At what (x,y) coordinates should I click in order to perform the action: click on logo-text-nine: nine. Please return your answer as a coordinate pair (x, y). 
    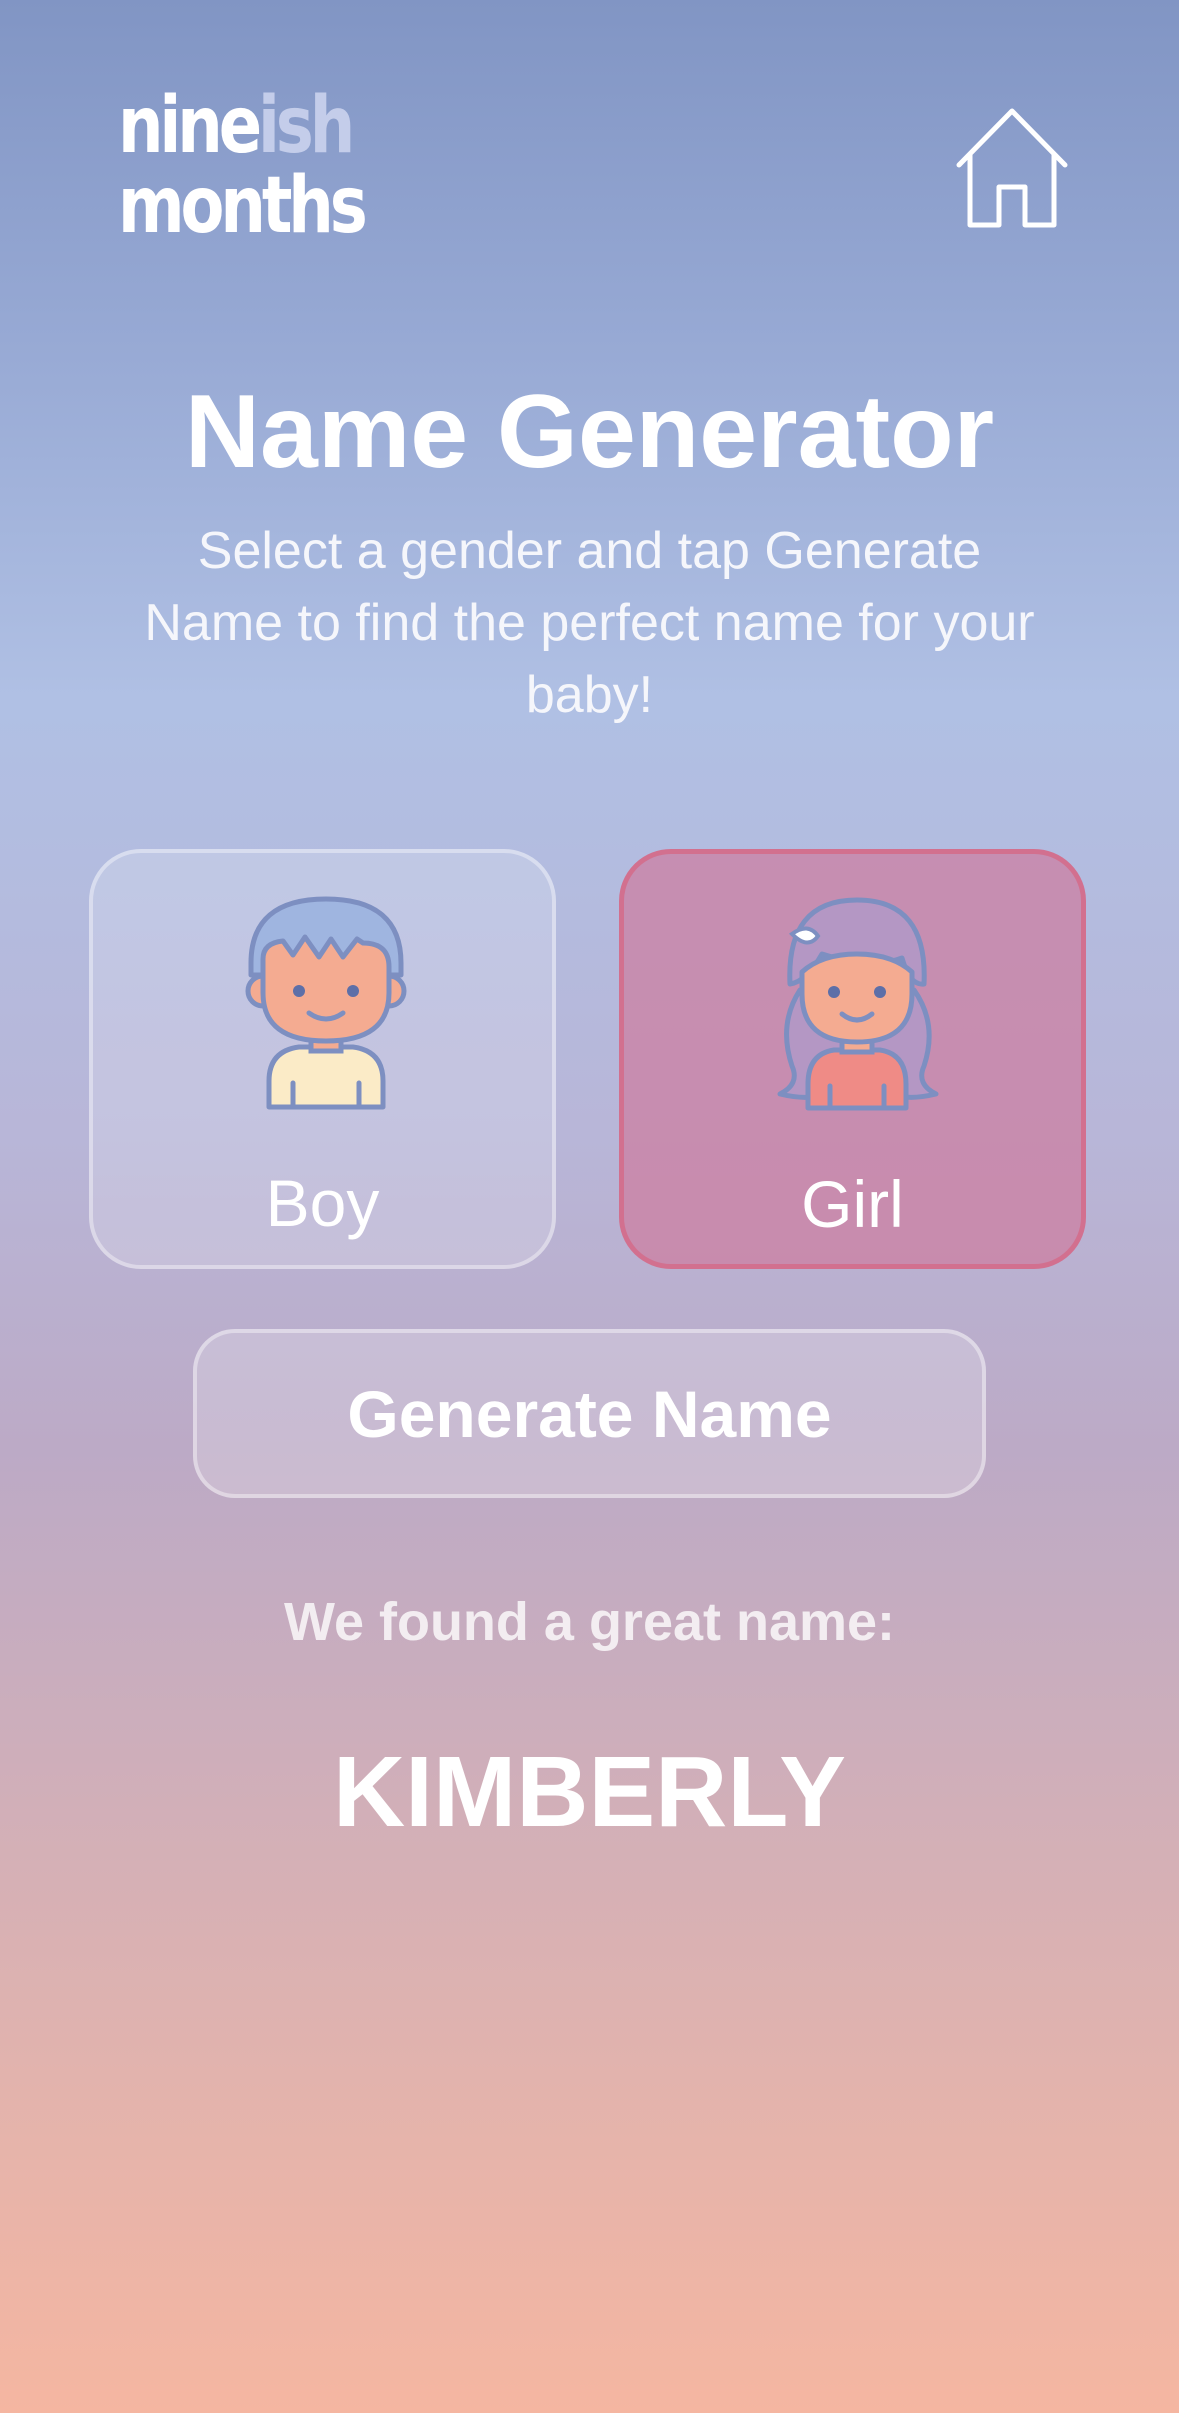
    Looking at the image, I should click on (190, 126).